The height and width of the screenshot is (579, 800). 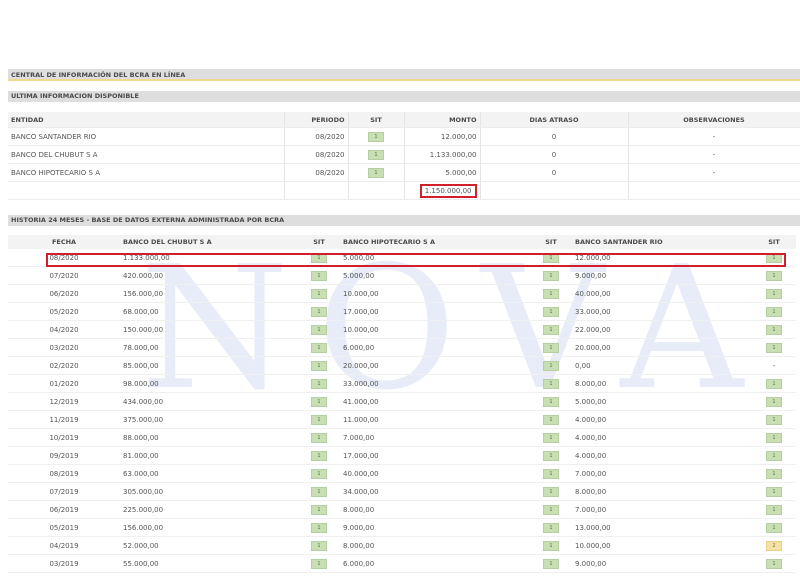 What do you see at coordinates (435, 242) in the screenshot?
I see `col-banco-hipotecario: BANCO HIPOTECARIO S A` at bounding box center [435, 242].